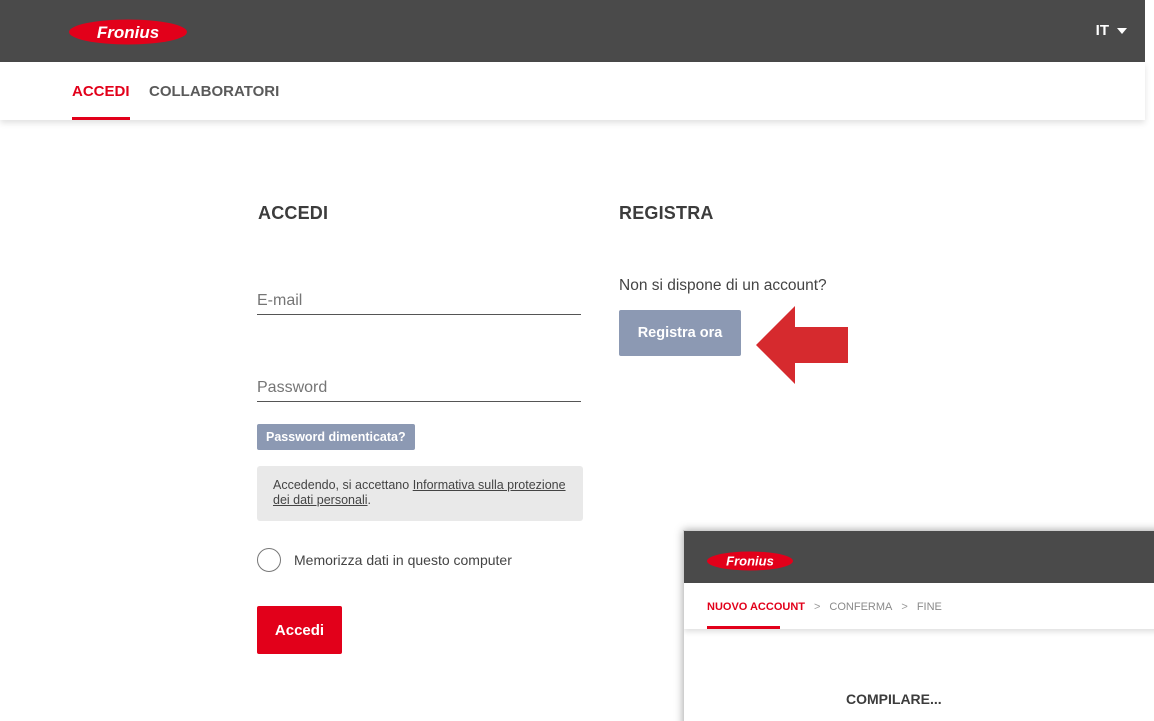  What do you see at coordinates (1102, 30) in the screenshot?
I see `language-label: IT` at bounding box center [1102, 30].